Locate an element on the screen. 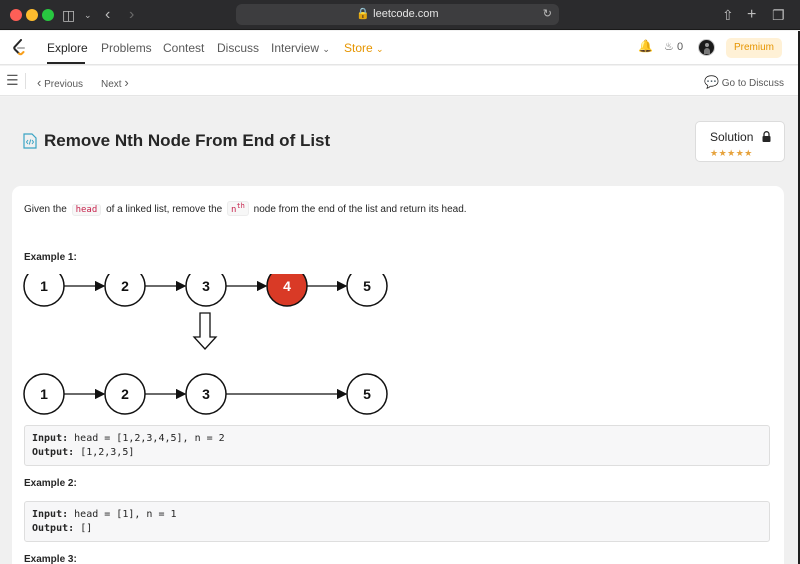 This screenshot has width=800, height=564. nav-store: Store ⌄ is located at coordinates (364, 48).